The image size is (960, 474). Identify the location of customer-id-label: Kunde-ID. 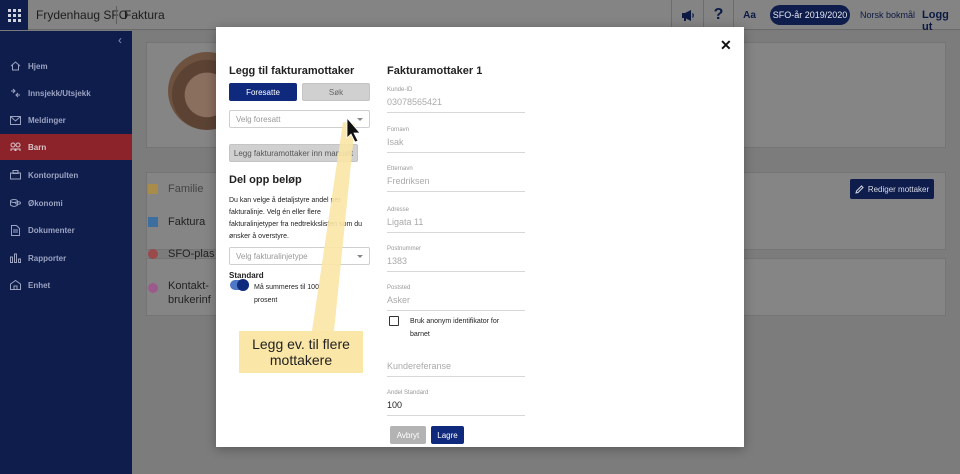
(400, 90).